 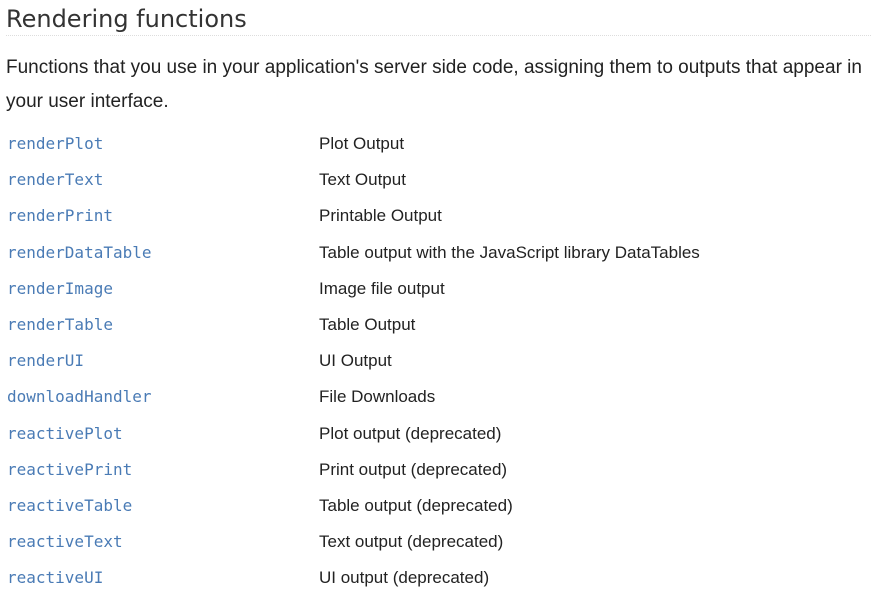 What do you see at coordinates (367, 324) in the screenshot?
I see `function-description: Table Output` at bounding box center [367, 324].